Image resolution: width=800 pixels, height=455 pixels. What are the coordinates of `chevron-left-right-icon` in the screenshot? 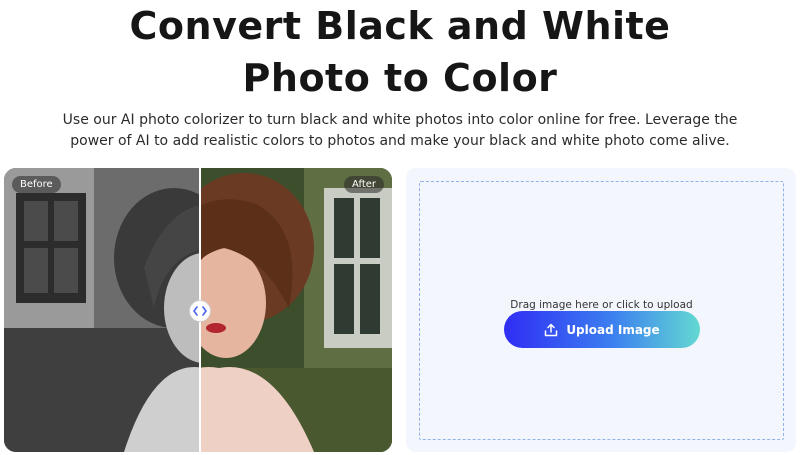 It's located at (200, 311).